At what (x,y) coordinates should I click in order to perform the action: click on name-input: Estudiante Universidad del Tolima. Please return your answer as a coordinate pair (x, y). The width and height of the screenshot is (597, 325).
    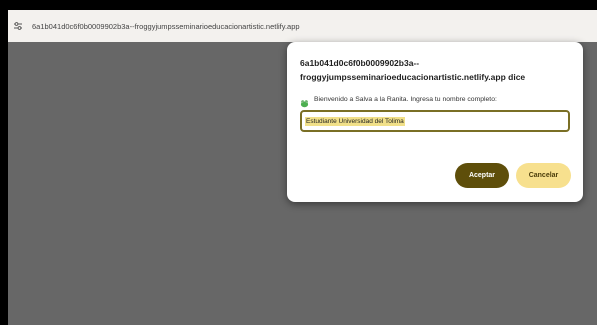
    Looking at the image, I should click on (435, 121).